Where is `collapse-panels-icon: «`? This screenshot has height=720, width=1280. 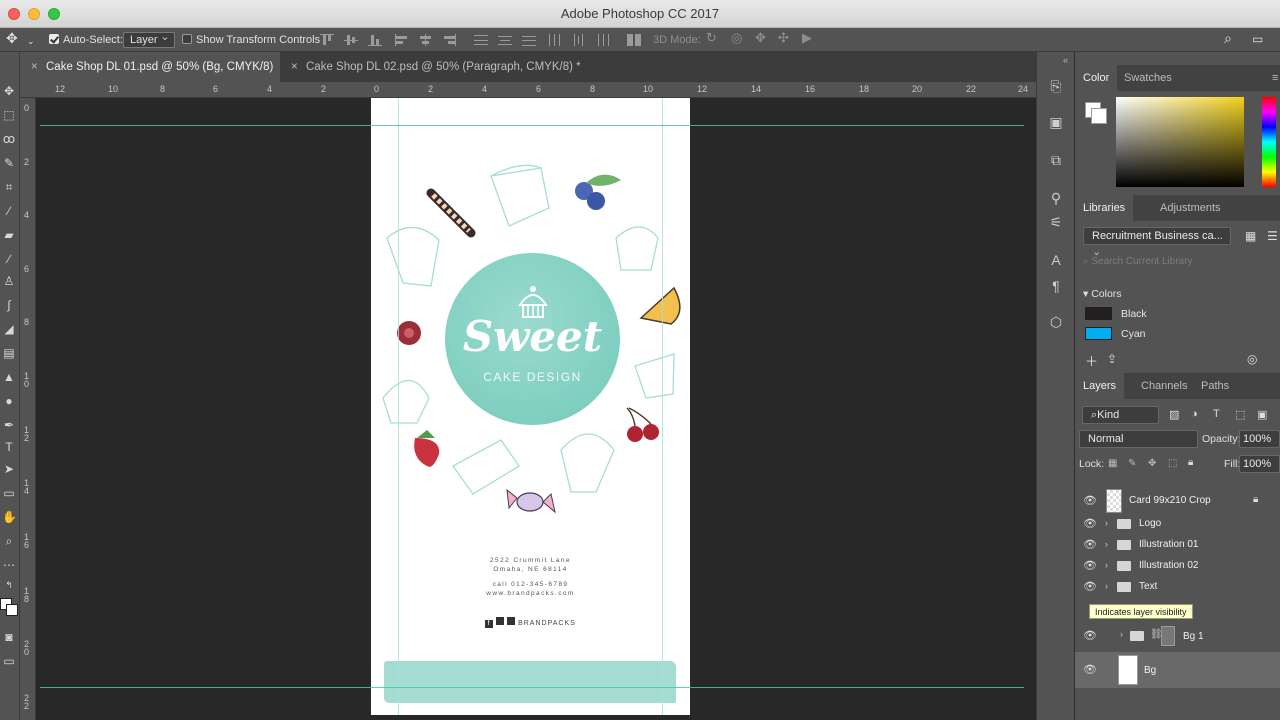 collapse-panels-icon: « is located at coordinates (1065, 60).